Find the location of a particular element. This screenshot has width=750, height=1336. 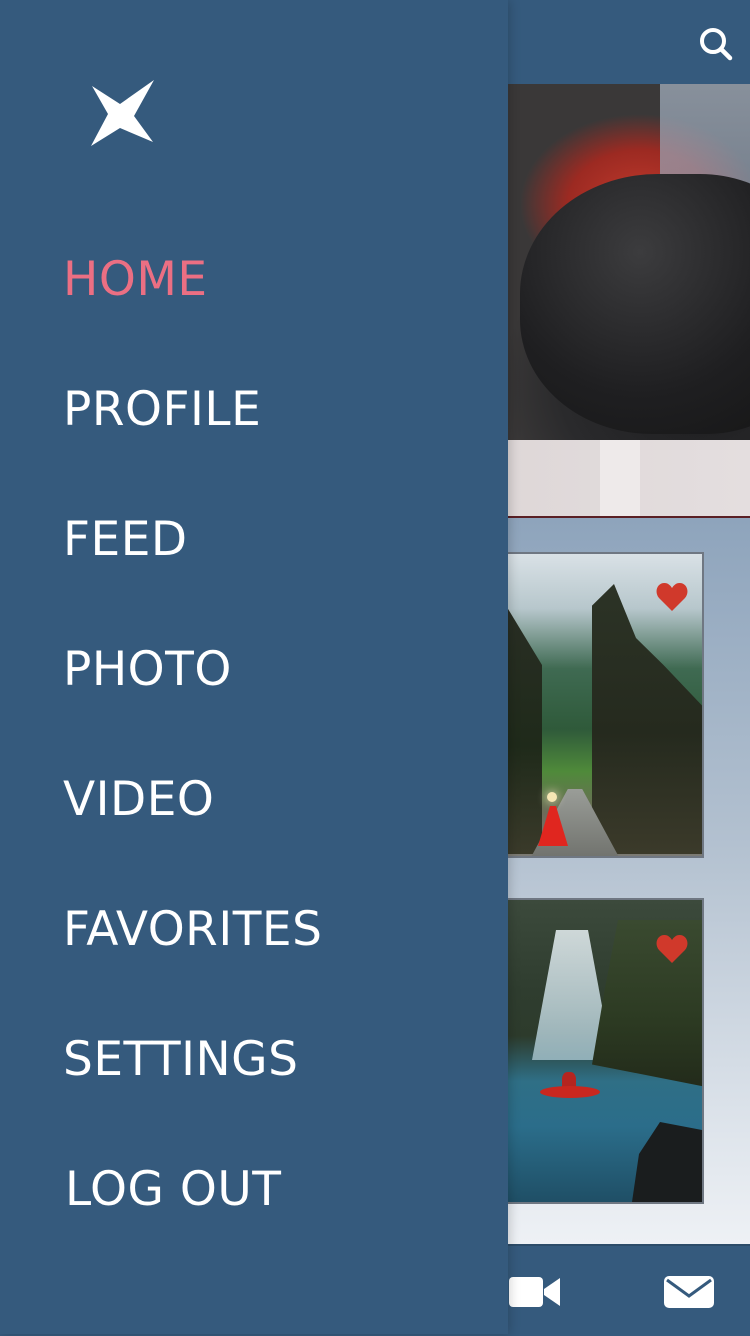

menu-item-photo: PHOTO is located at coordinates (147, 669).